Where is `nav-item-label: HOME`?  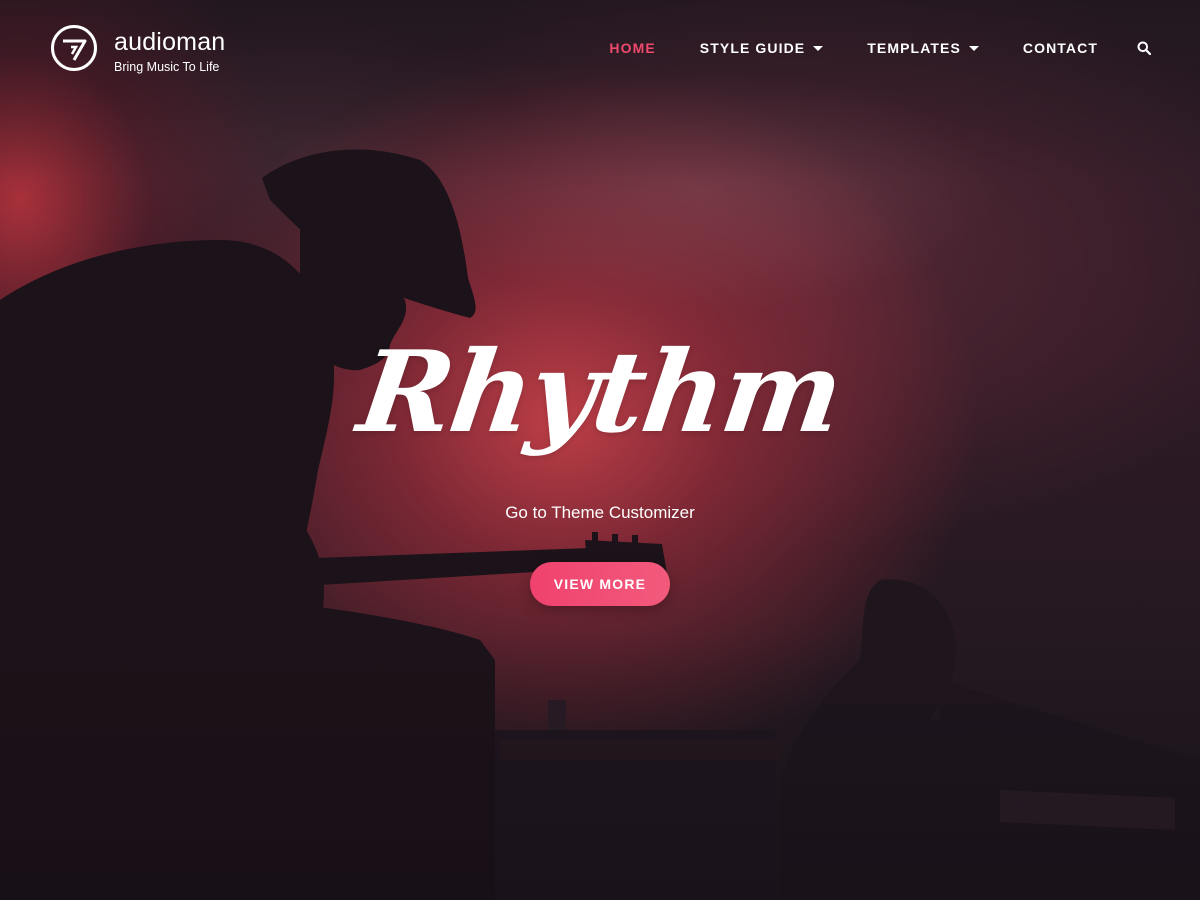
nav-item-label: HOME is located at coordinates (632, 48).